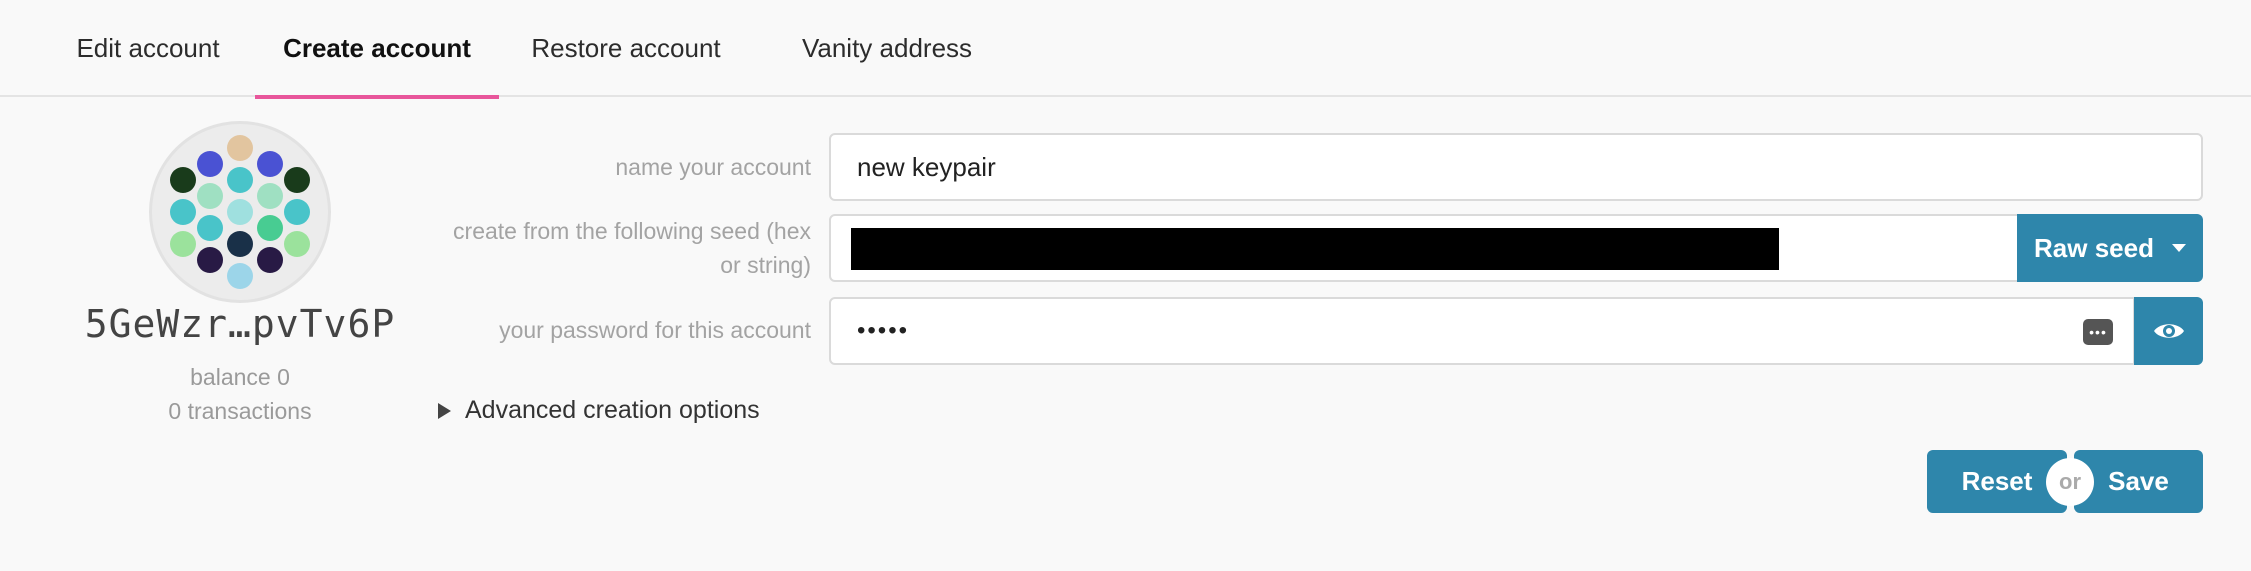  I want to click on tab-create-account: Create account, so click(377, 49).